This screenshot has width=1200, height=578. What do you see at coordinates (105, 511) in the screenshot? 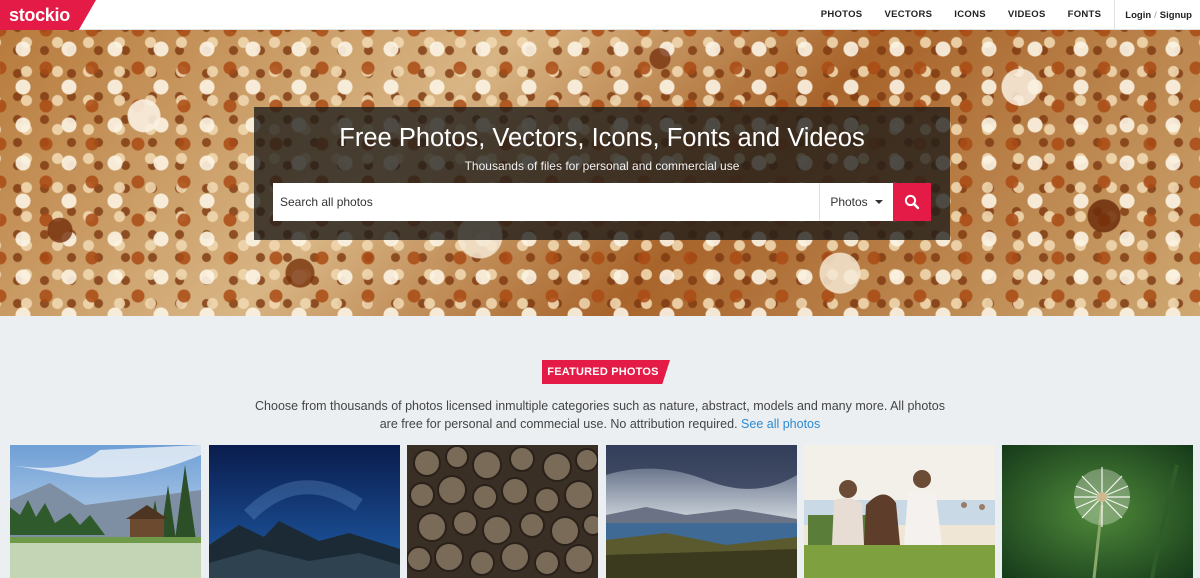
I see `photo-thumbnail-meadow` at bounding box center [105, 511].